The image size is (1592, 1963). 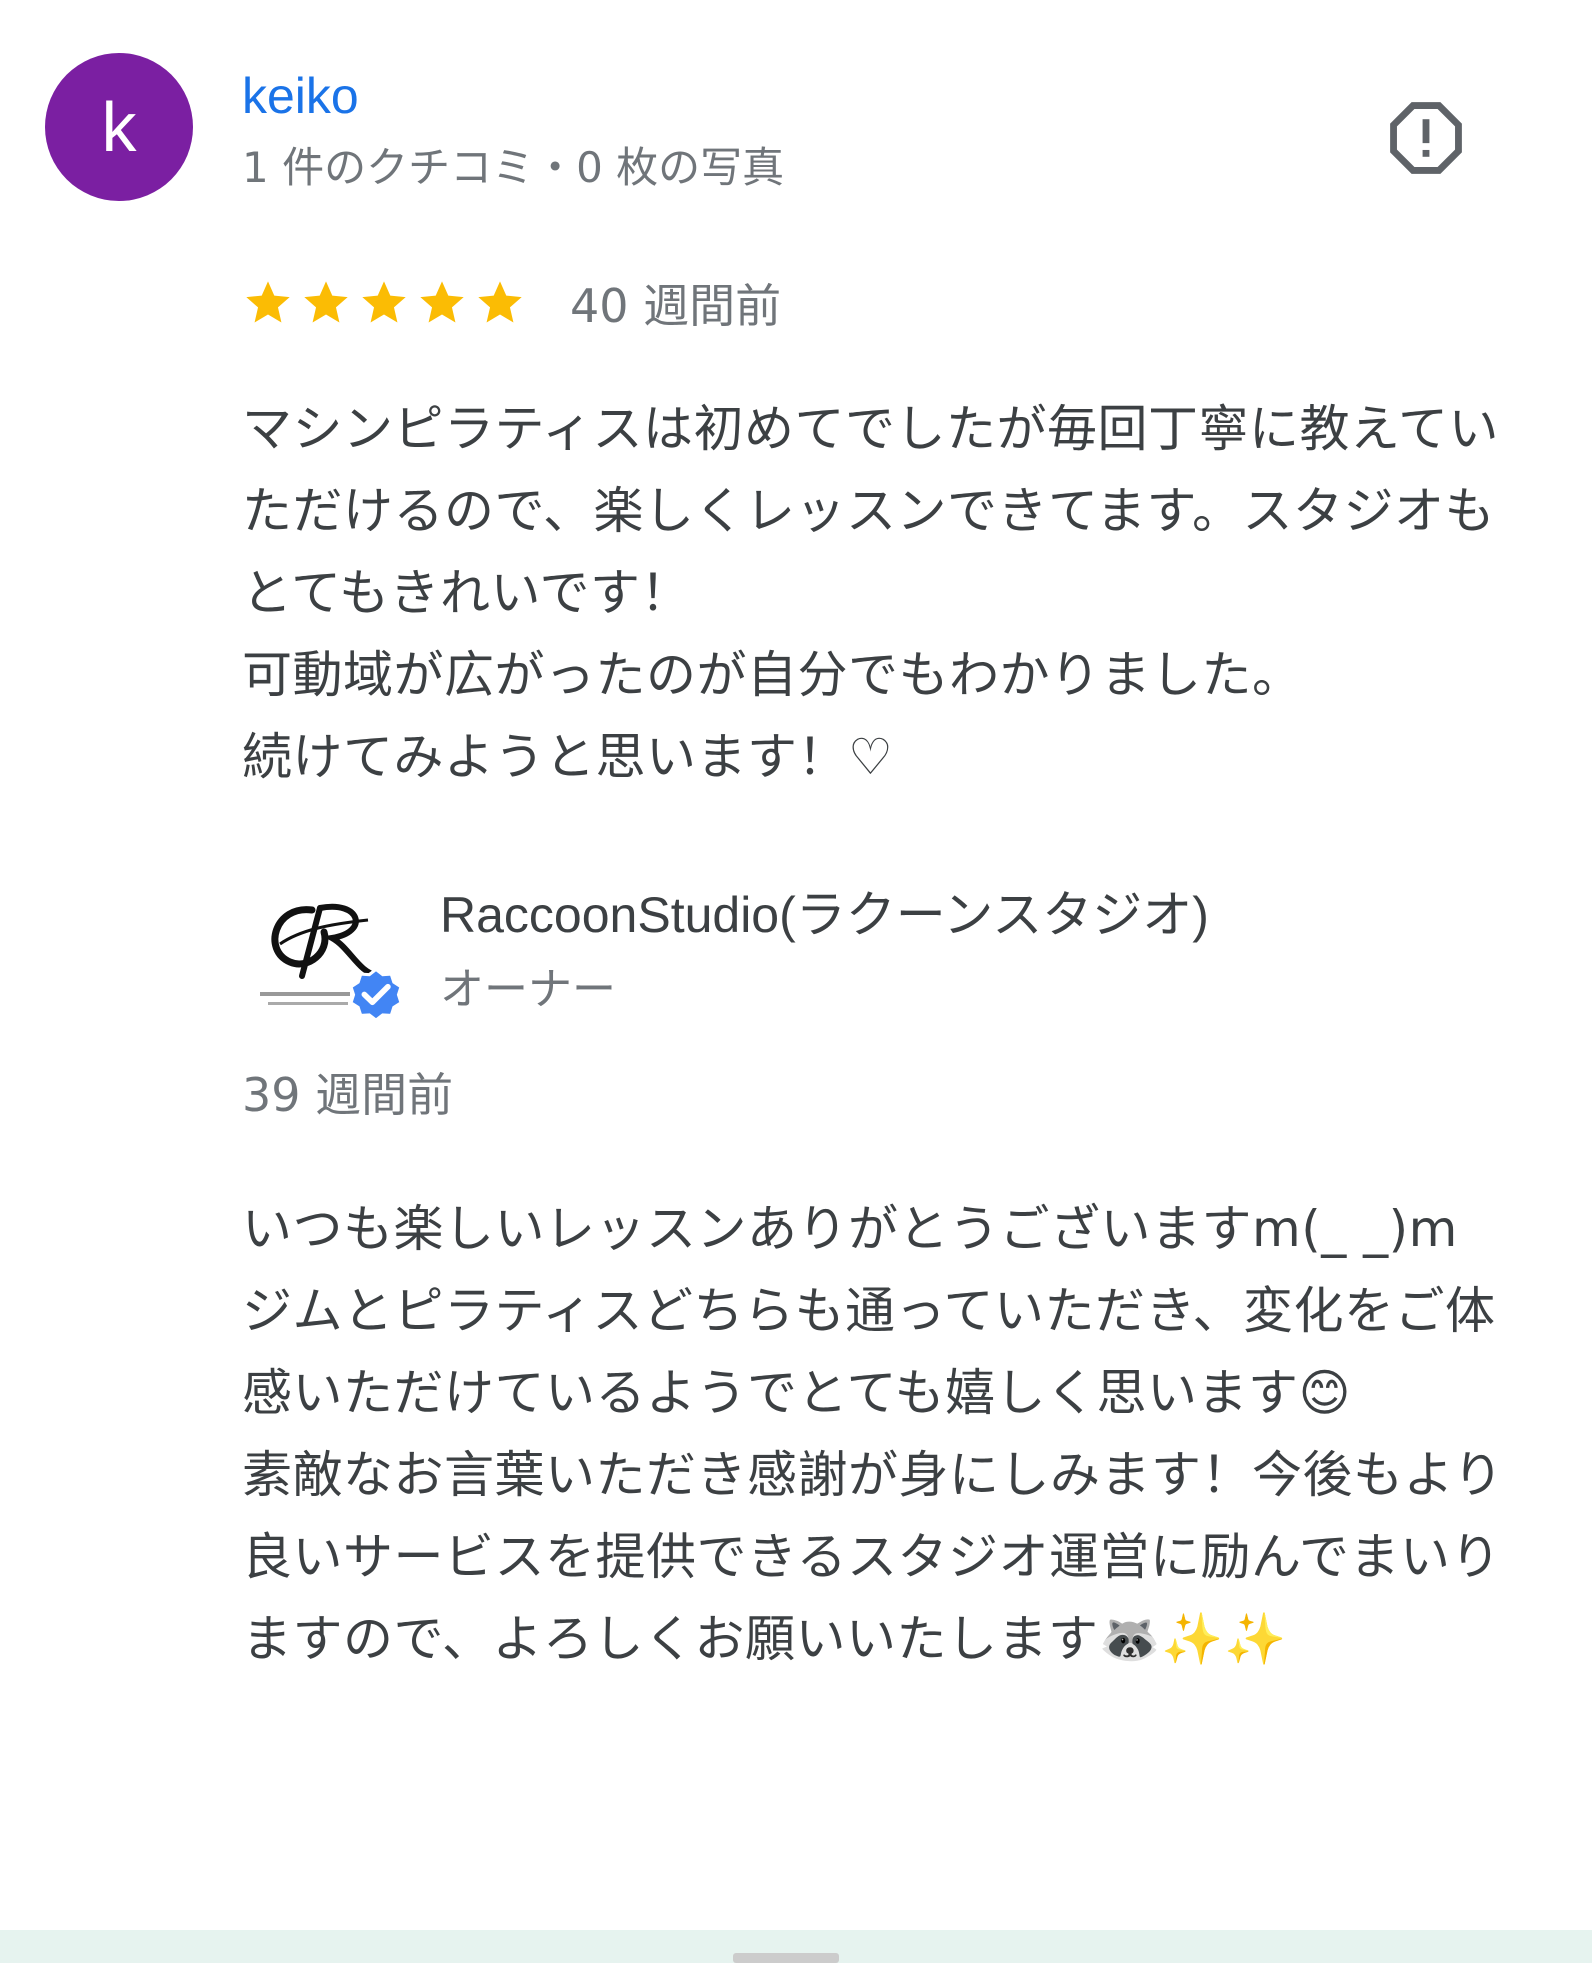 I want to click on reviewer-avatar: k, so click(x=119, y=127).